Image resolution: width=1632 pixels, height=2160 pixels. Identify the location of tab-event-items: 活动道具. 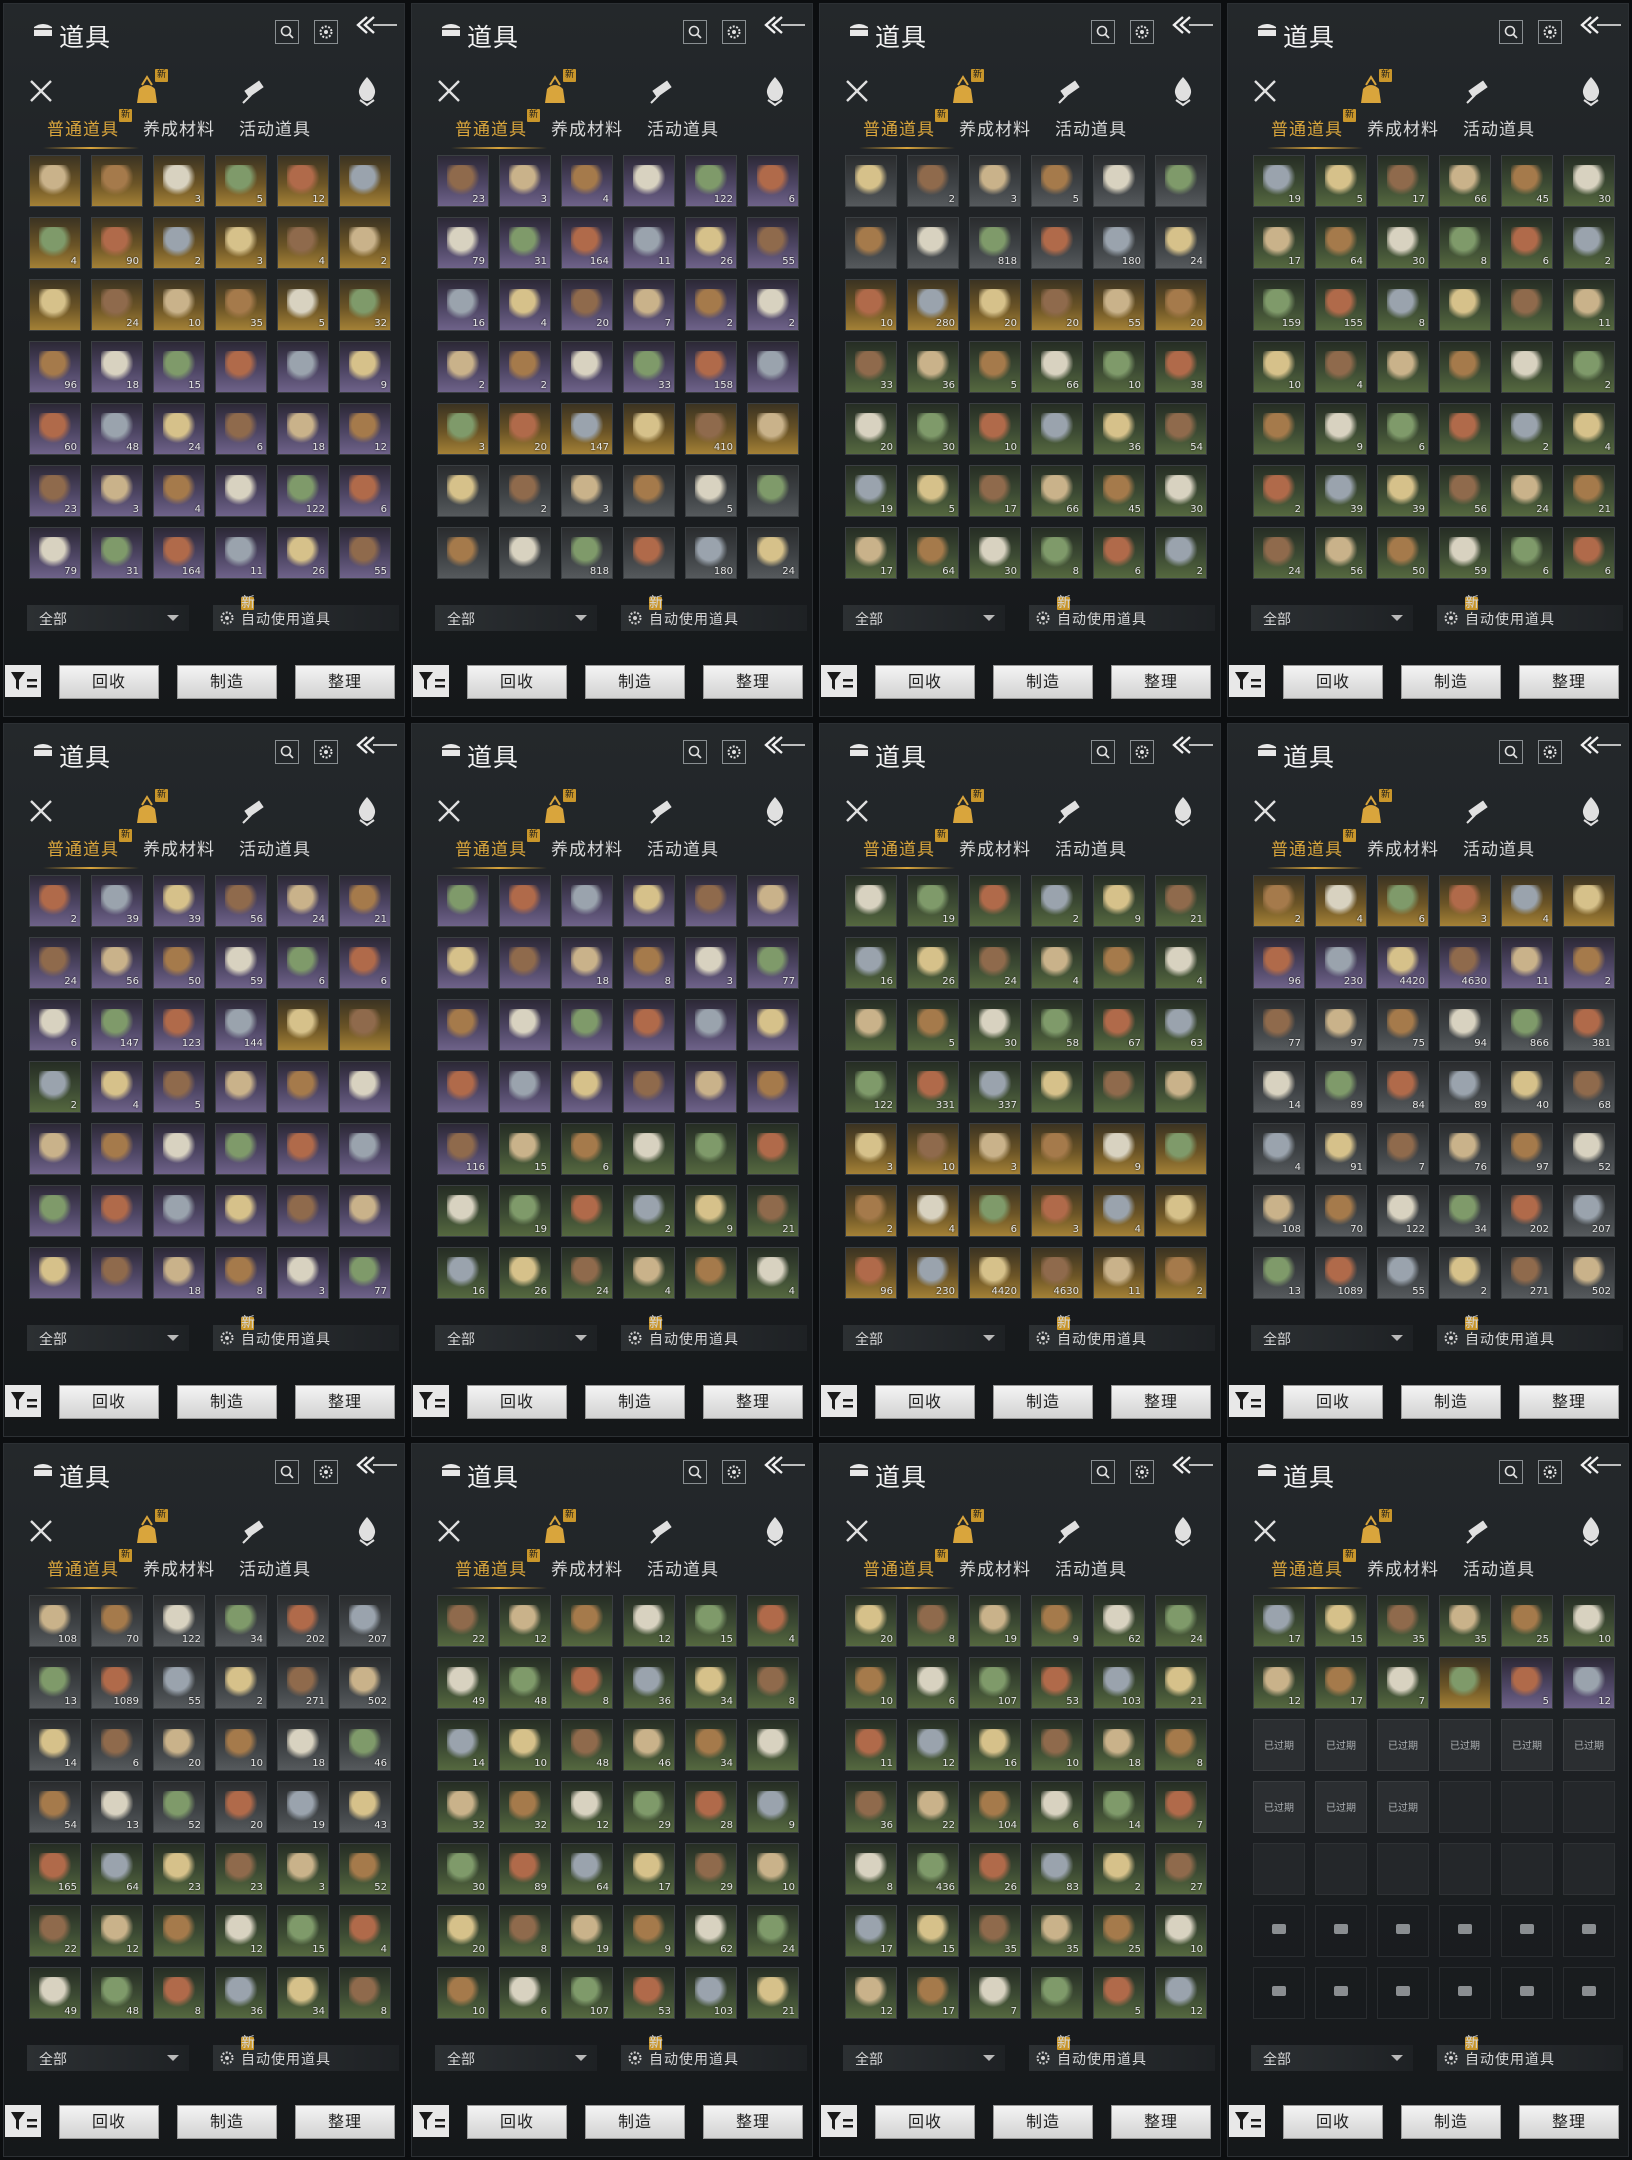
(683, 1567).